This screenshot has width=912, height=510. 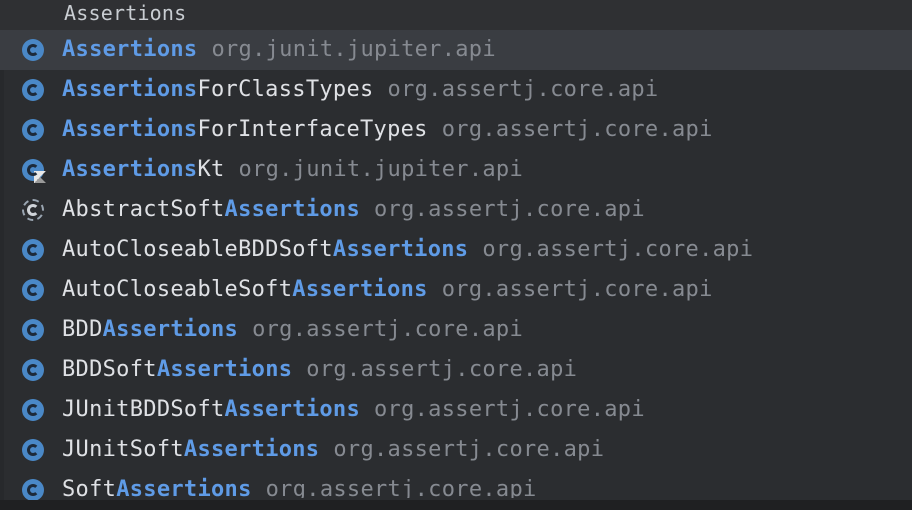 I want to click on kotlin-class-icon, so click(x=34, y=171).